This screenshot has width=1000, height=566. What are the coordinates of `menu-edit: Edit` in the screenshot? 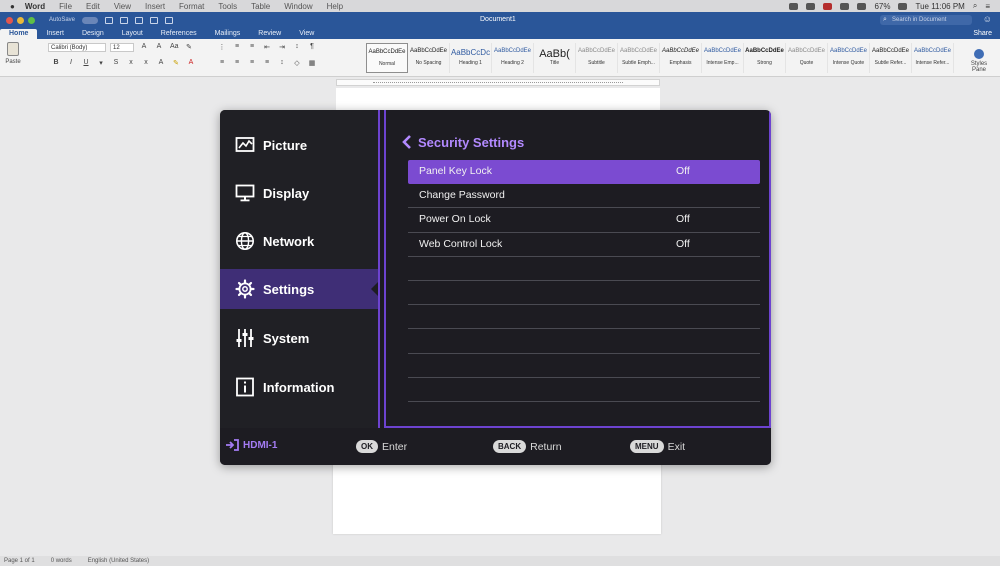 It's located at (93, 6).